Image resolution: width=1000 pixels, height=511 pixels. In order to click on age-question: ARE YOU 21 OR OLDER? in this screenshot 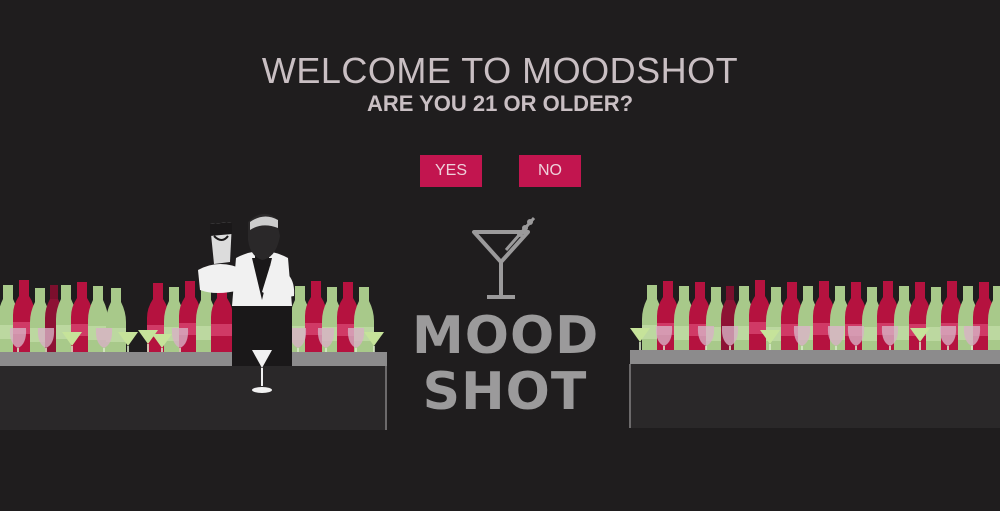, I will do `click(500, 103)`.